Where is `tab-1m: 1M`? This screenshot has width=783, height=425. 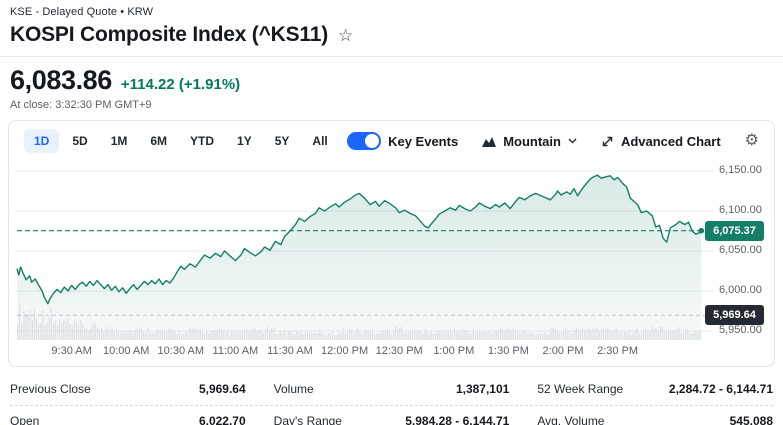
tab-1m: 1M is located at coordinates (119, 141).